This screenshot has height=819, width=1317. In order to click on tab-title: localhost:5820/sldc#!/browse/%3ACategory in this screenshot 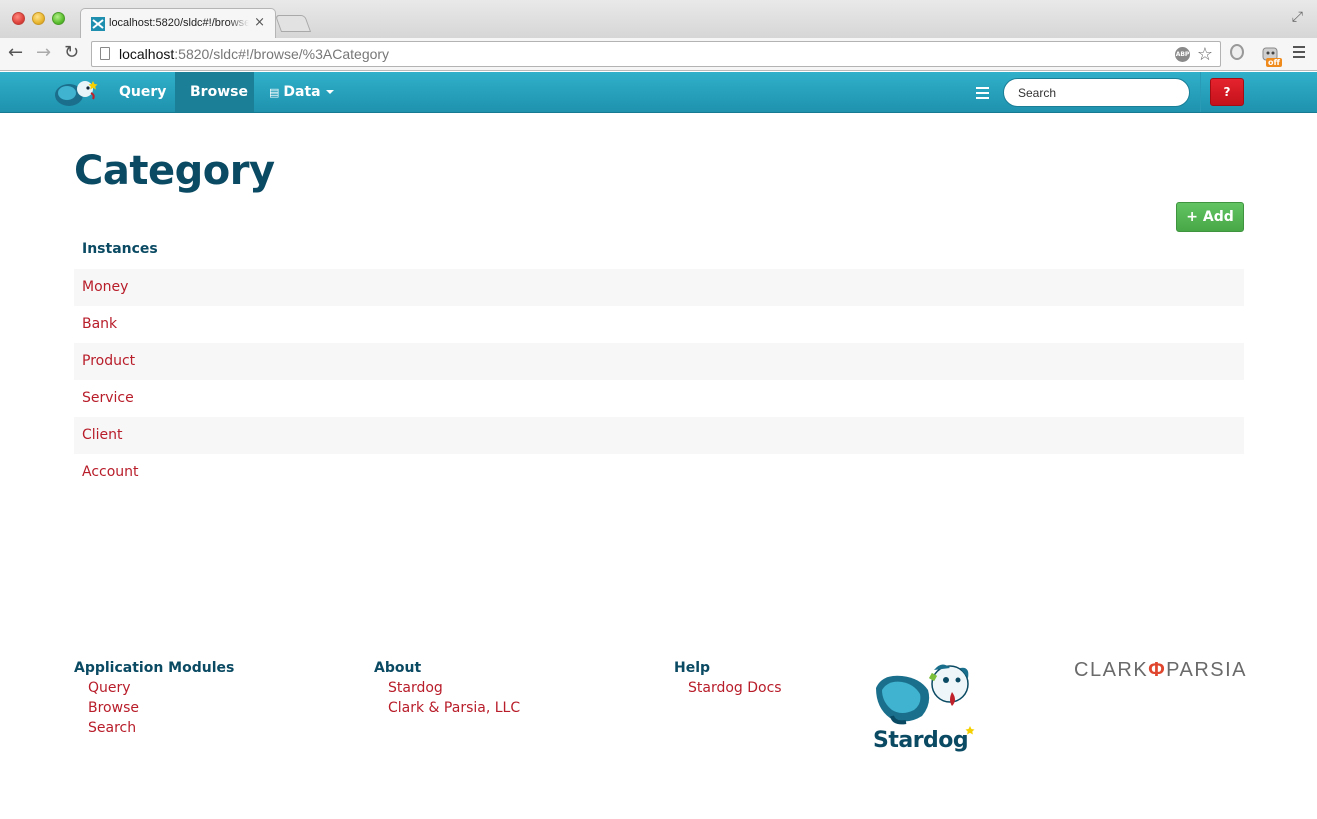, I will do `click(179, 23)`.